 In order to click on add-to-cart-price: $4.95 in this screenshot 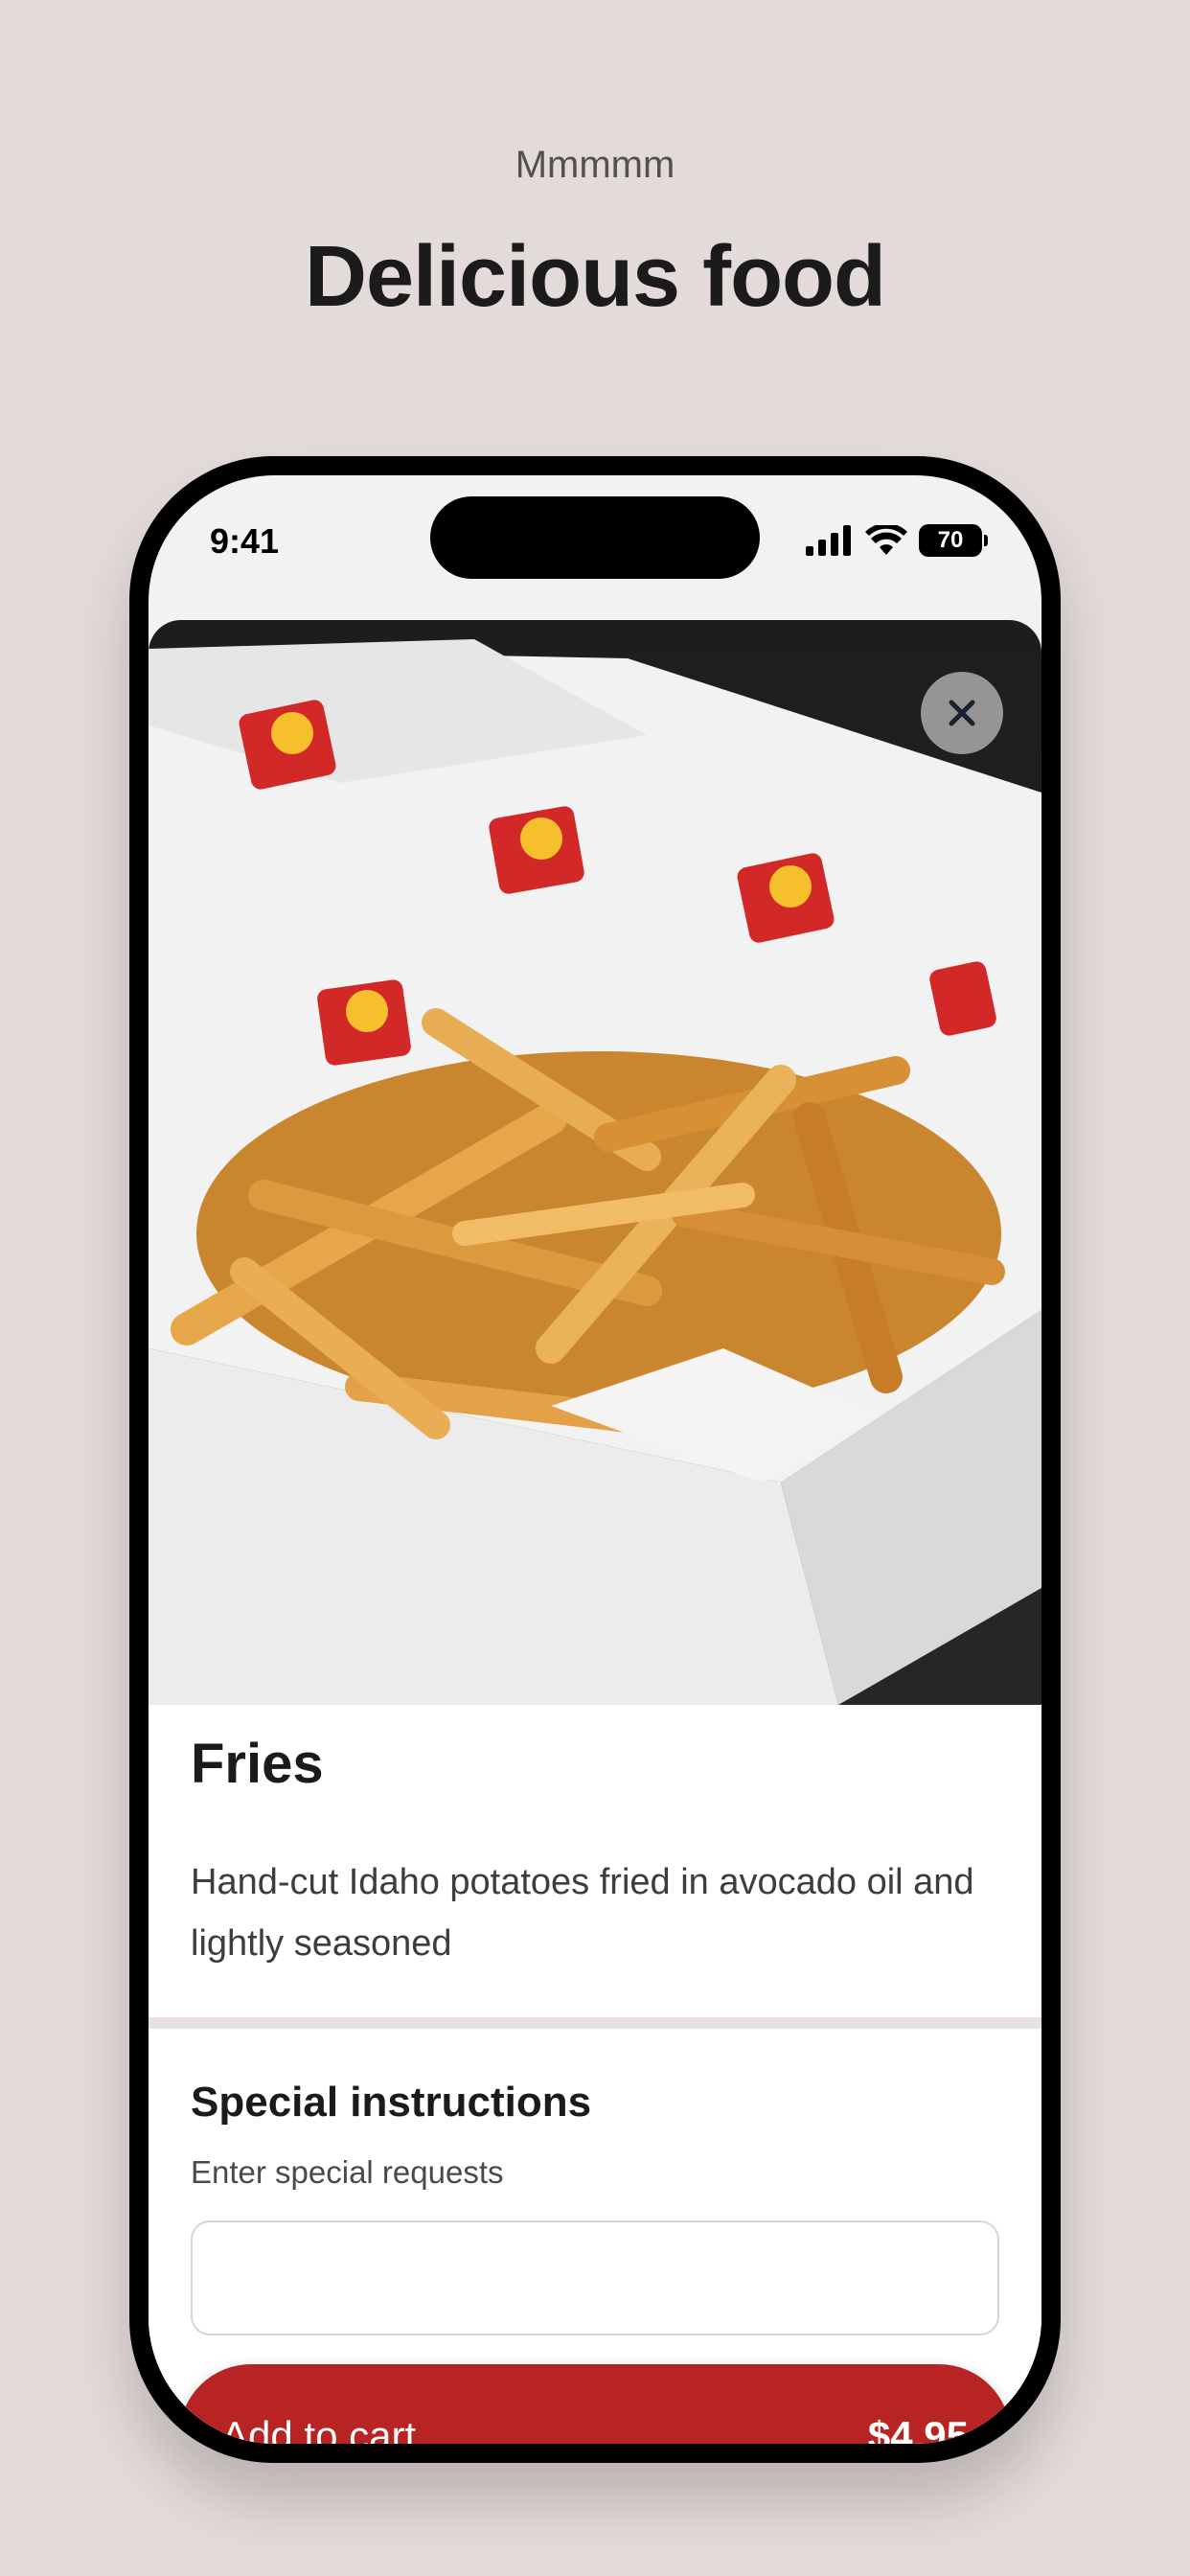, I will do `click(918, 2428)`.